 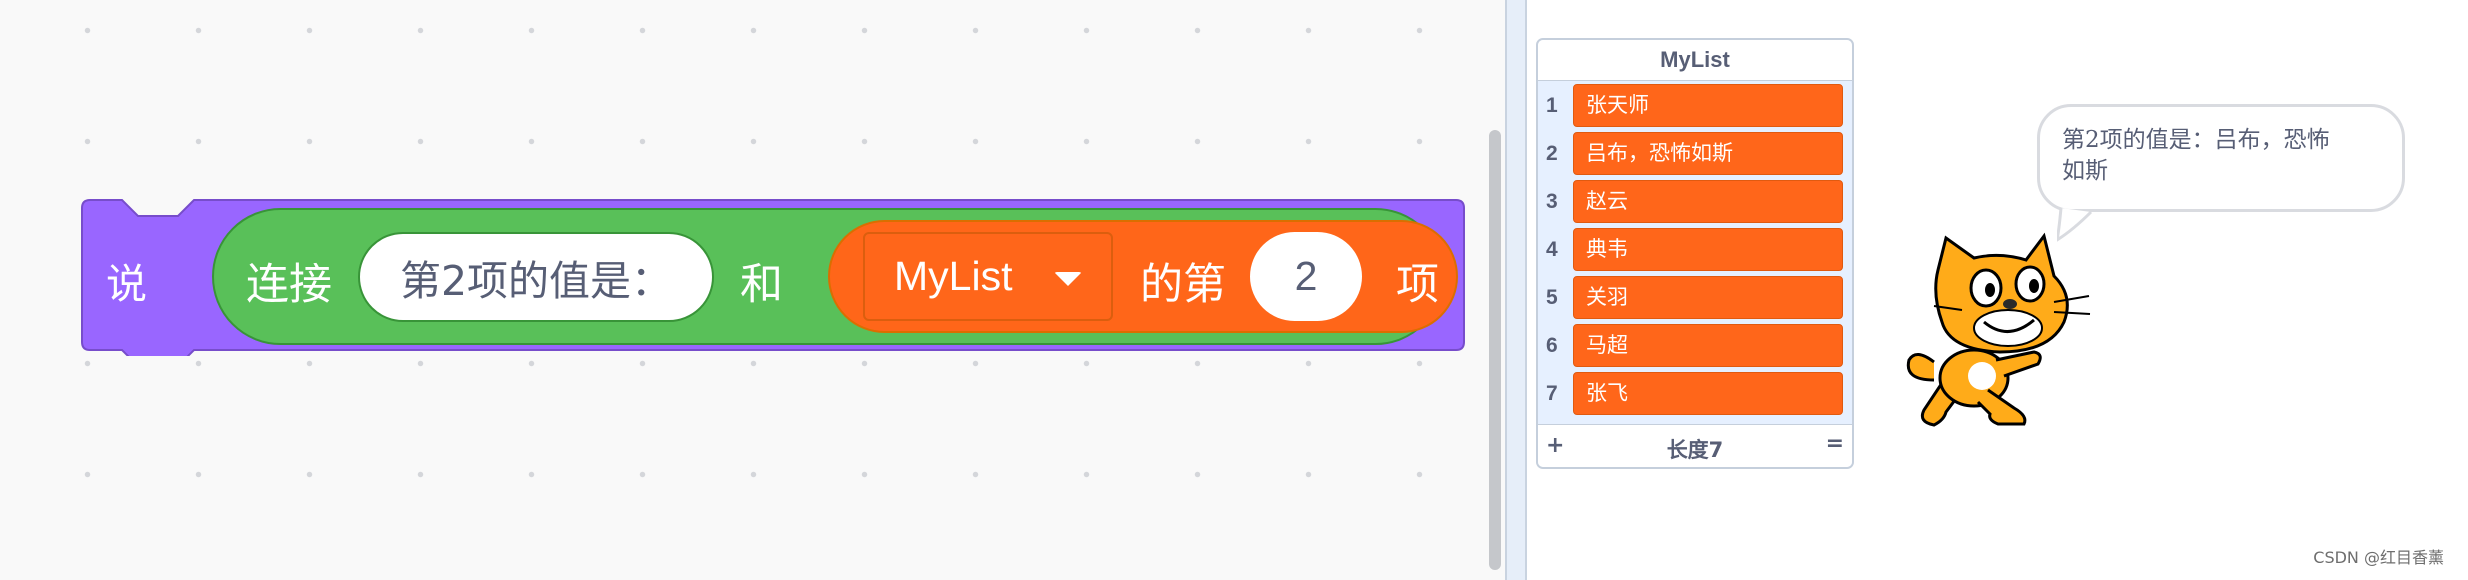 I want to click on list-monitor-title: MyList, so click(x=1695, y=60).